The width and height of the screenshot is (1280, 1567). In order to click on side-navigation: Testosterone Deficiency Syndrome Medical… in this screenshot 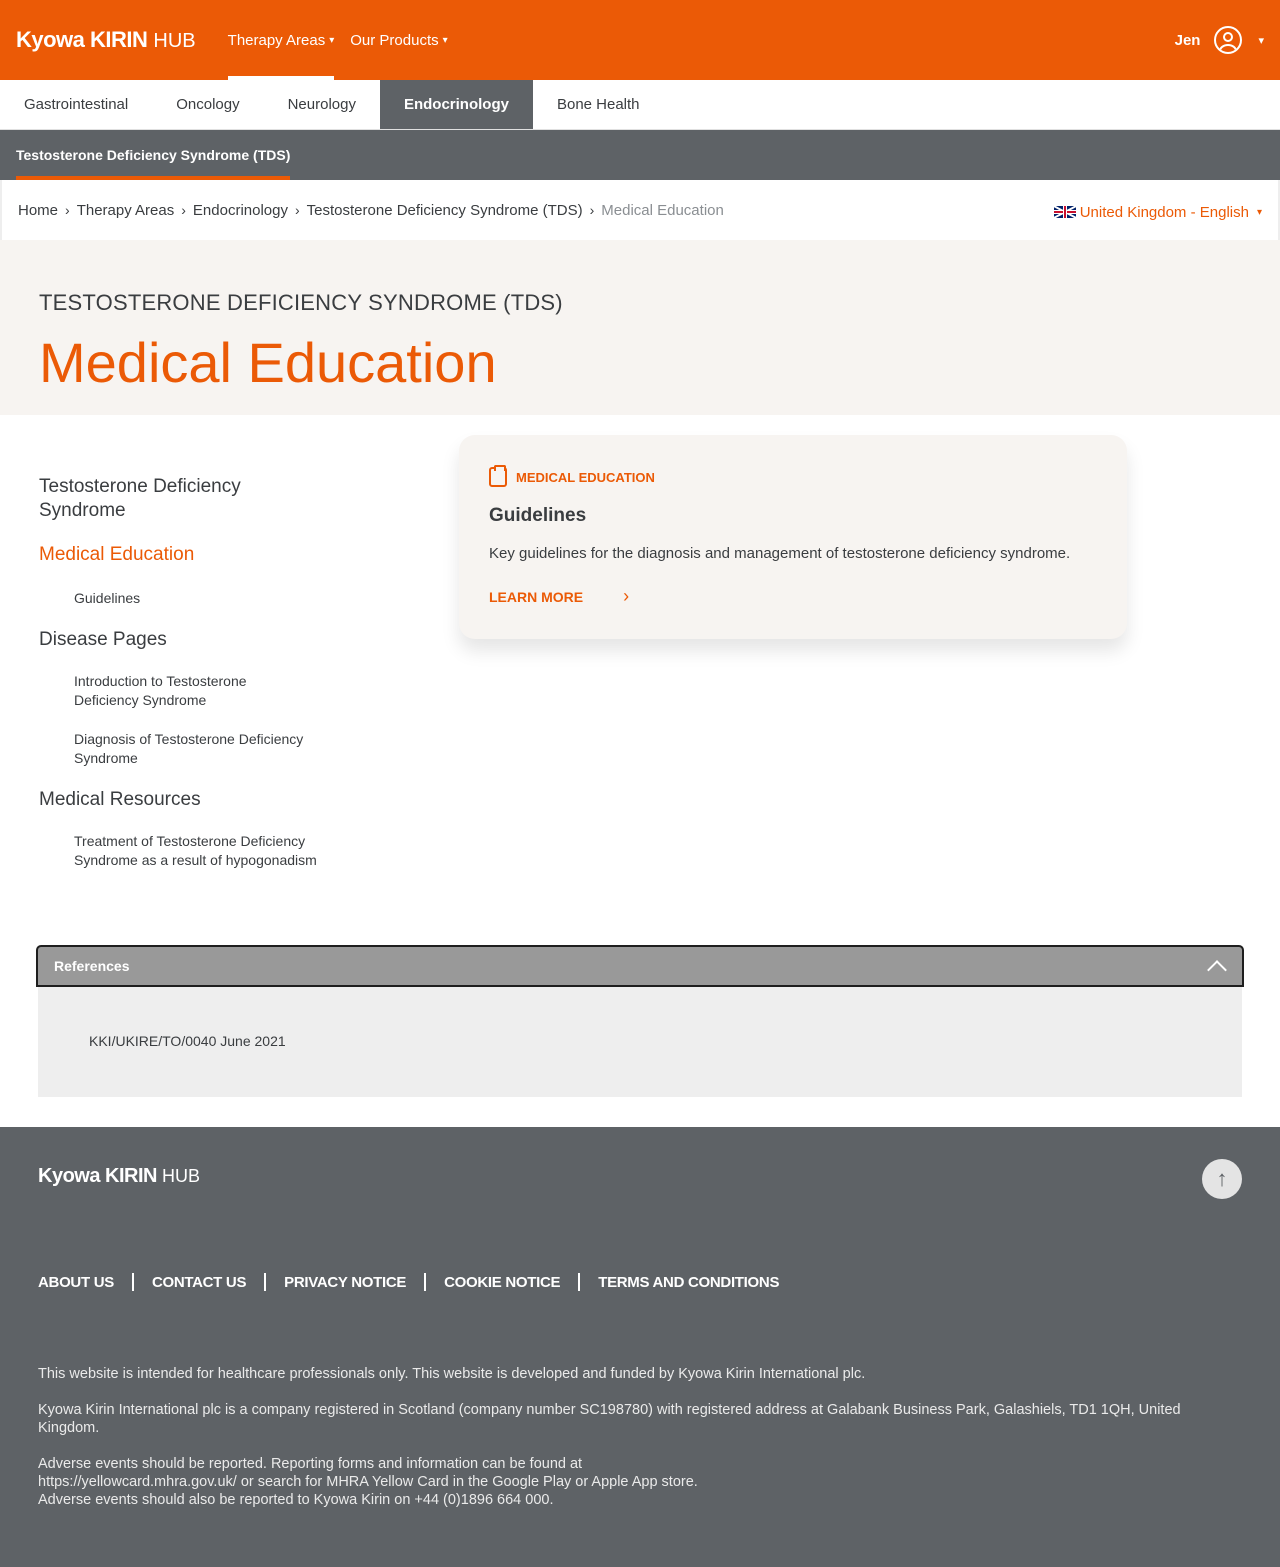, I will do `click(189, 672)`.